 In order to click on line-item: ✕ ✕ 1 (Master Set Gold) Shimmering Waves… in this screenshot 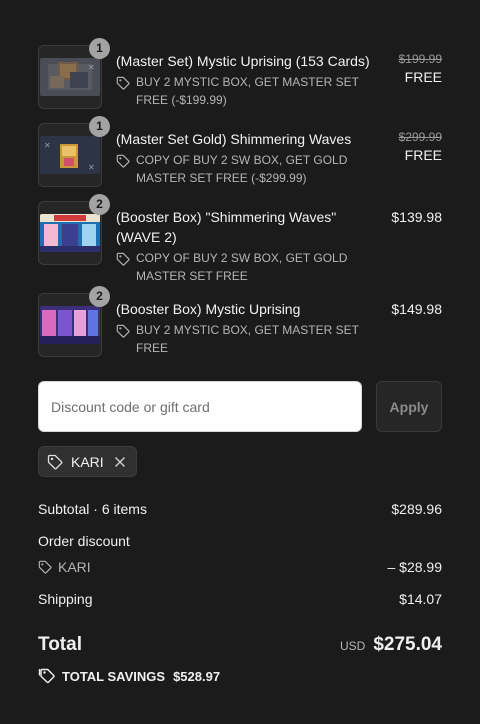, I will do `click(240, 158)`.